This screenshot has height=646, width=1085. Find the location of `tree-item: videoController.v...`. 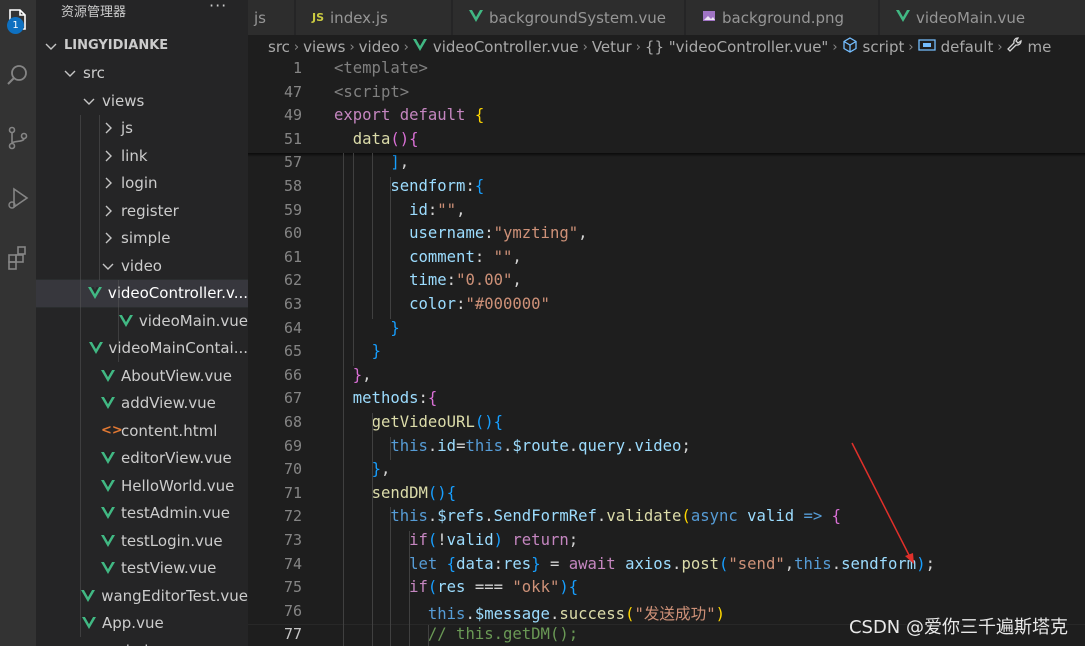

tree-item: videoController.v... is located at coordinates (142, 293).